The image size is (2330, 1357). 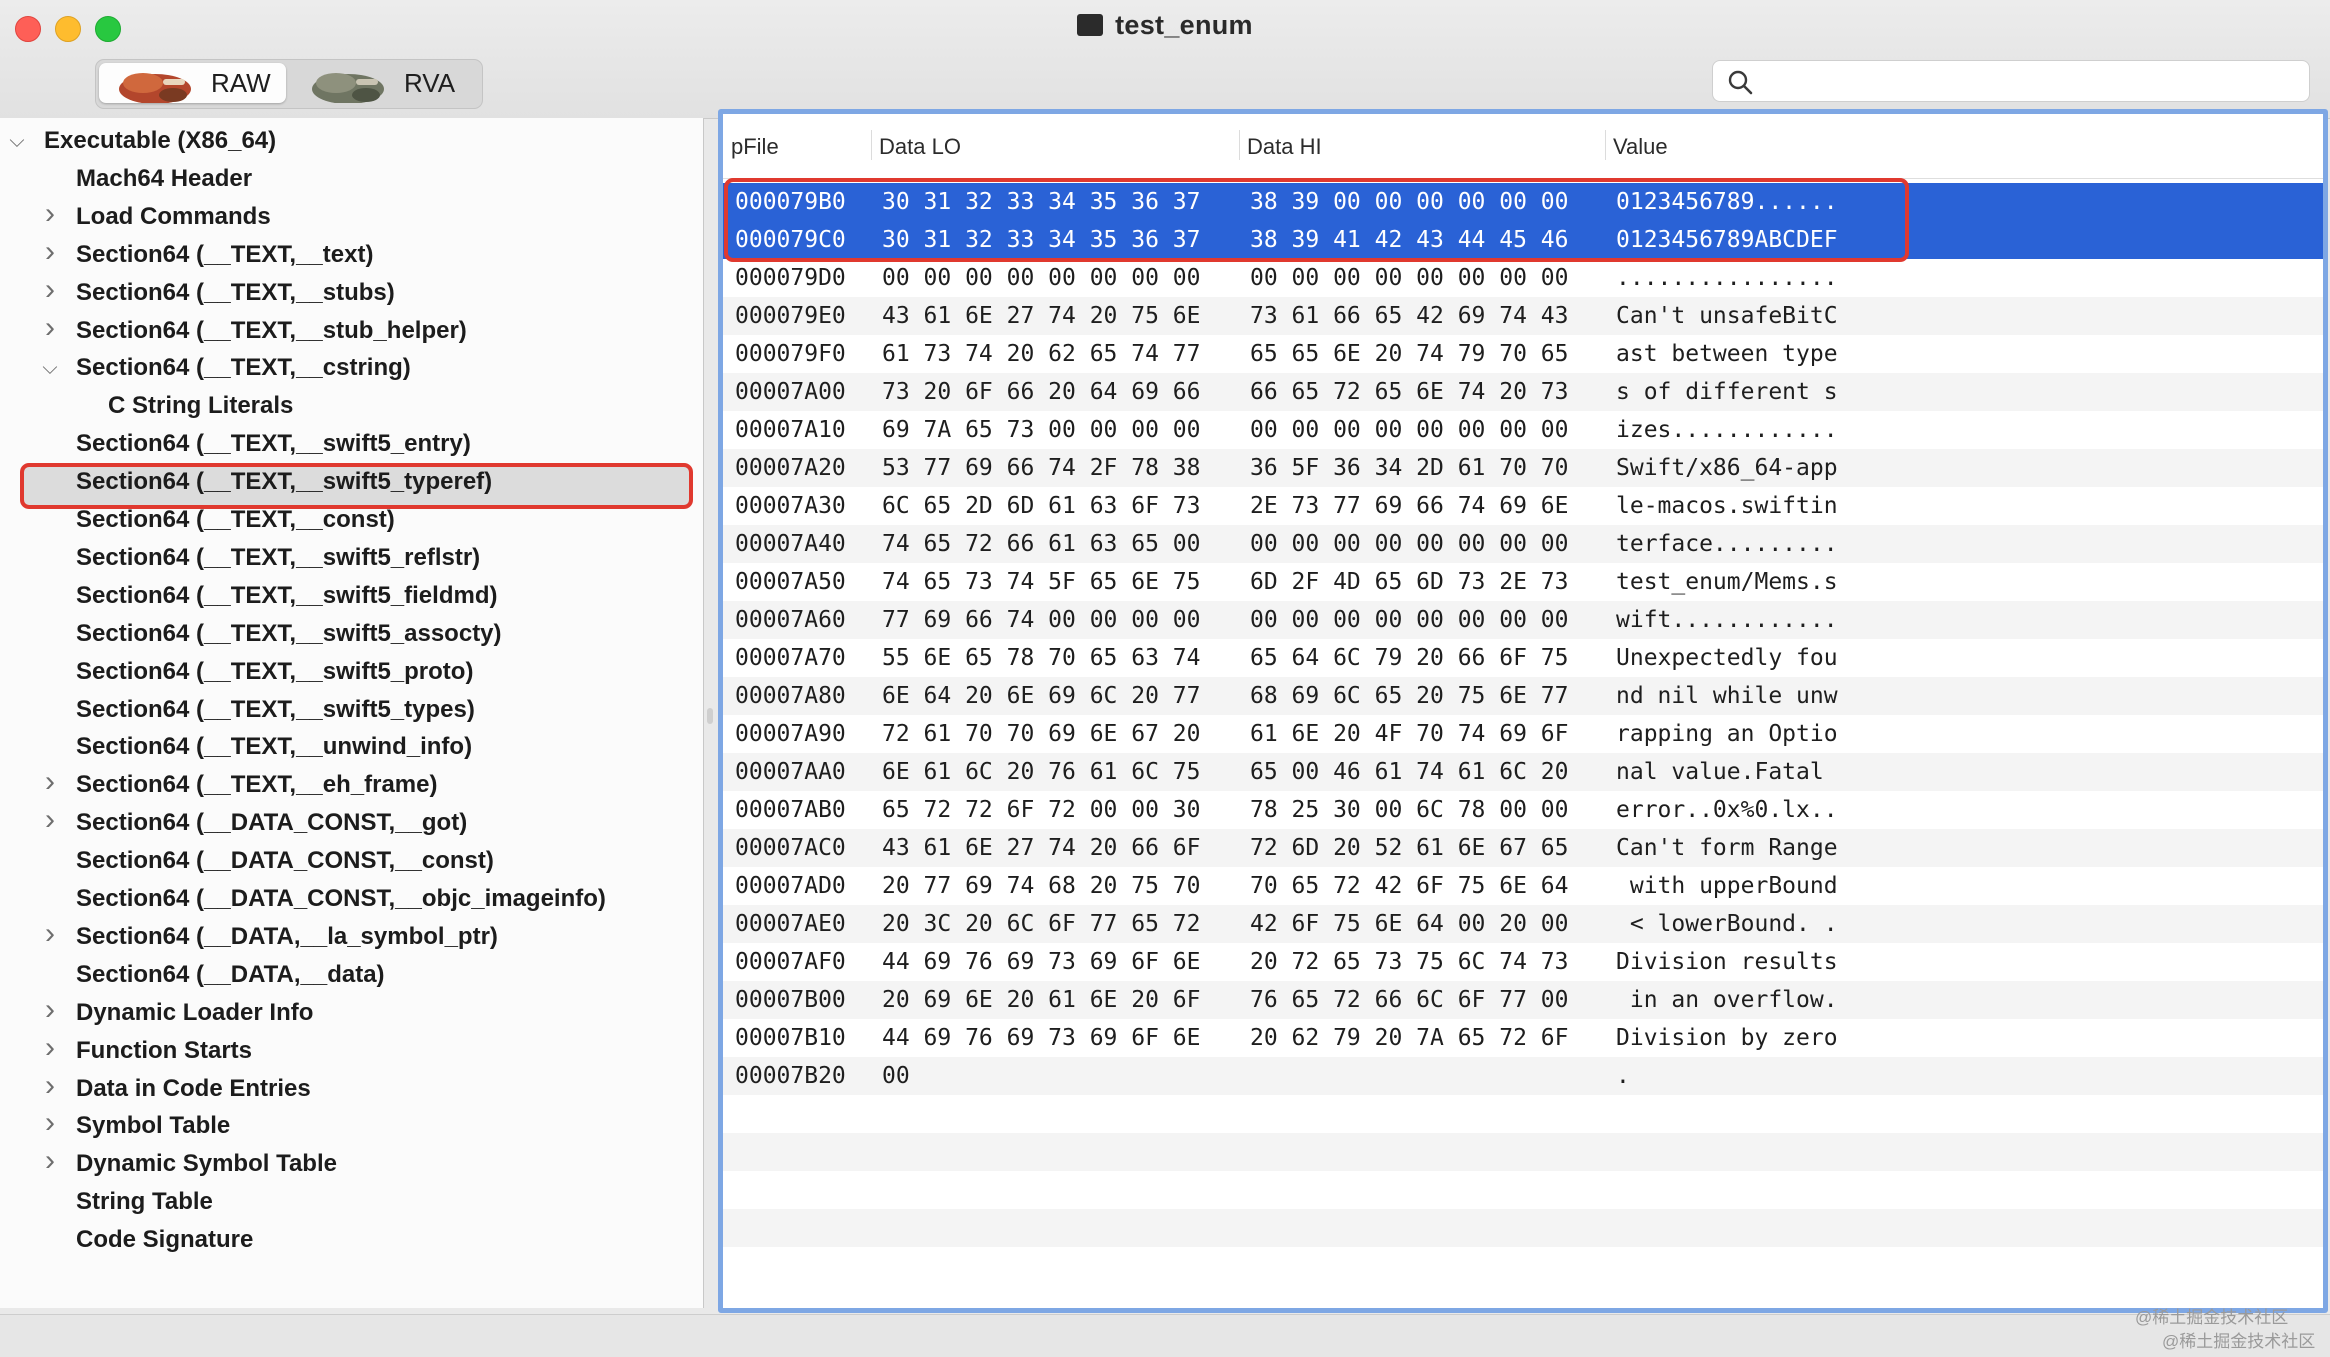 What do you see at coordinates (710, 716) in the screenshot?
I see `split-view-divider` at bounding box center [710, 716].